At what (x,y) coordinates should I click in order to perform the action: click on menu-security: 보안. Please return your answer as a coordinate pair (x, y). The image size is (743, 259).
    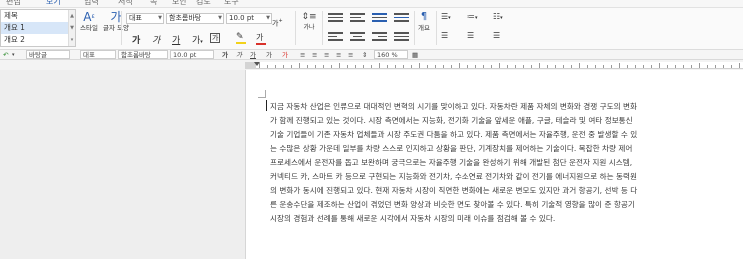
    Looking at the image, I should click on (179, 3).